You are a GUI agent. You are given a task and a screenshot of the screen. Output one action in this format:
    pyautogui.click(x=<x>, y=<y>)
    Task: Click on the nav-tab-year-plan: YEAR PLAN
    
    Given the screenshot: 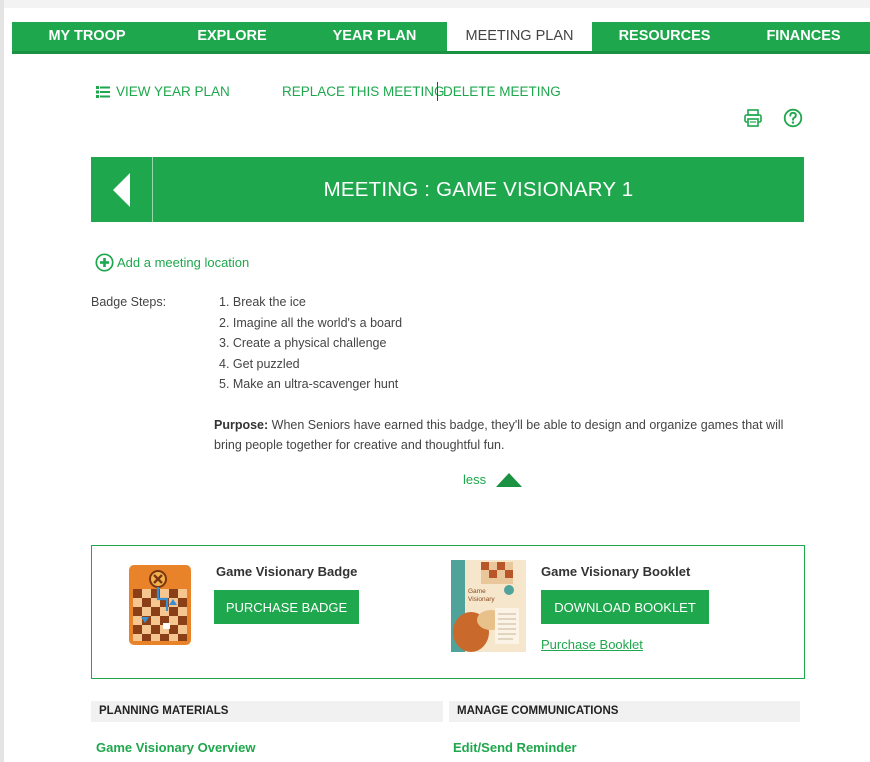 What is the action you would take?
    pyautogui.click(x=374, y=36)
    